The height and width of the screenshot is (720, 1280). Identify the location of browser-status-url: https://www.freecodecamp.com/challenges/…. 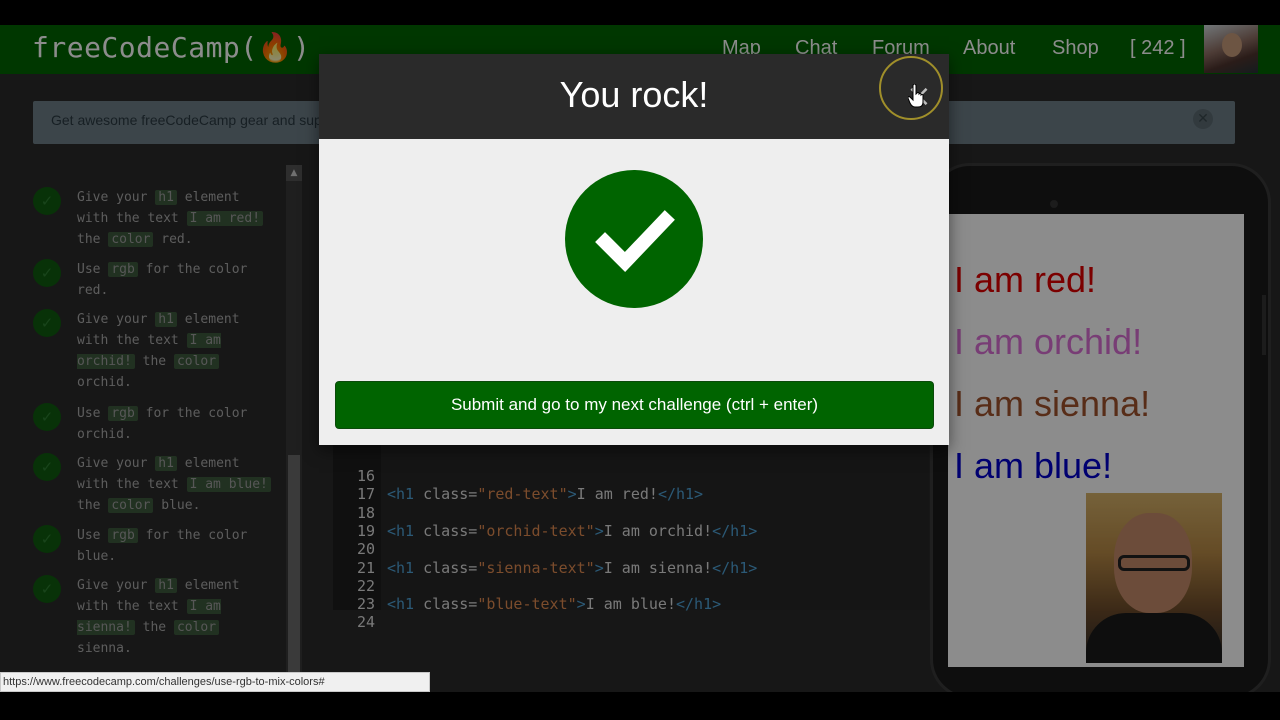
(215, 682).